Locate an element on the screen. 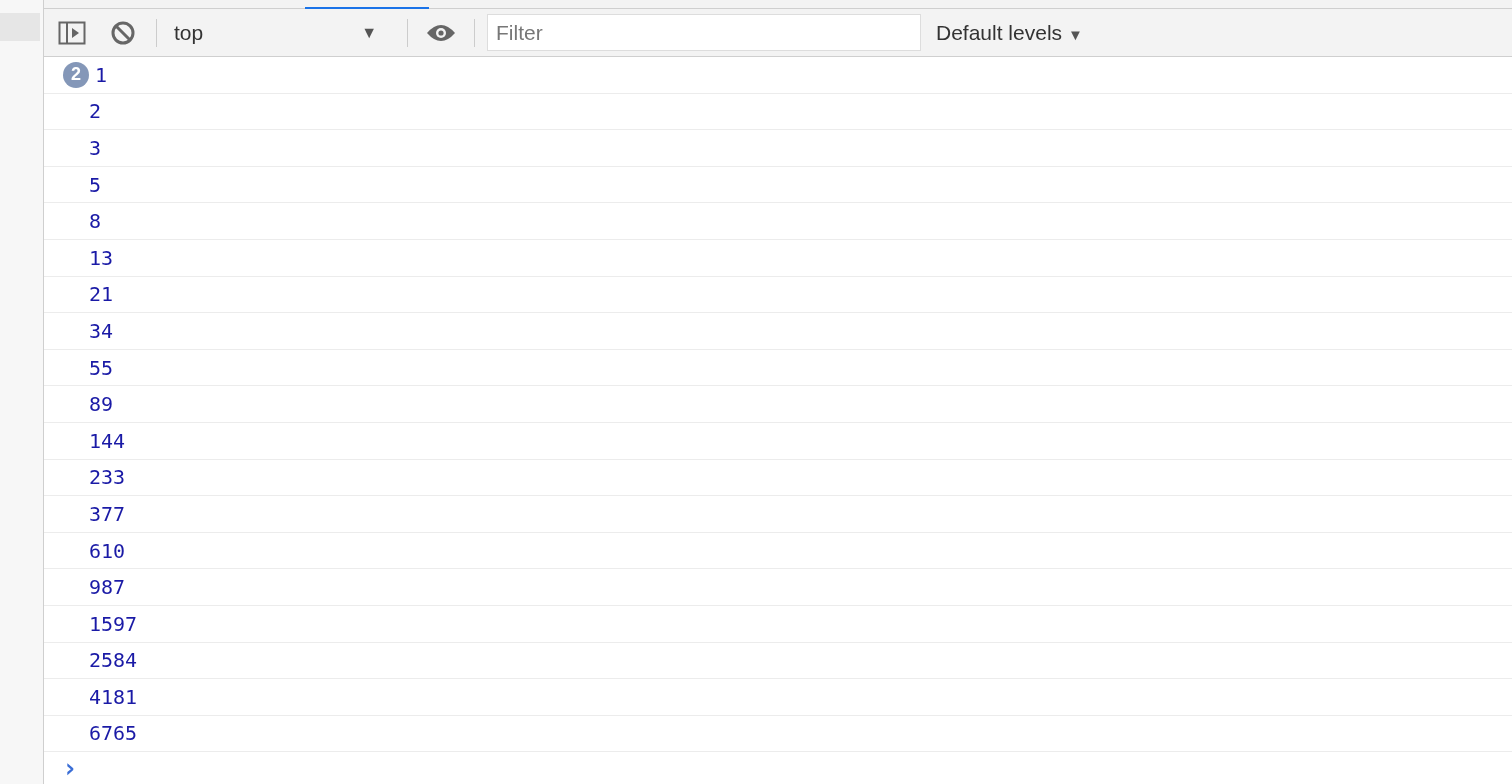  sidebar-toggle-icon is located at coordinates (72, 32).